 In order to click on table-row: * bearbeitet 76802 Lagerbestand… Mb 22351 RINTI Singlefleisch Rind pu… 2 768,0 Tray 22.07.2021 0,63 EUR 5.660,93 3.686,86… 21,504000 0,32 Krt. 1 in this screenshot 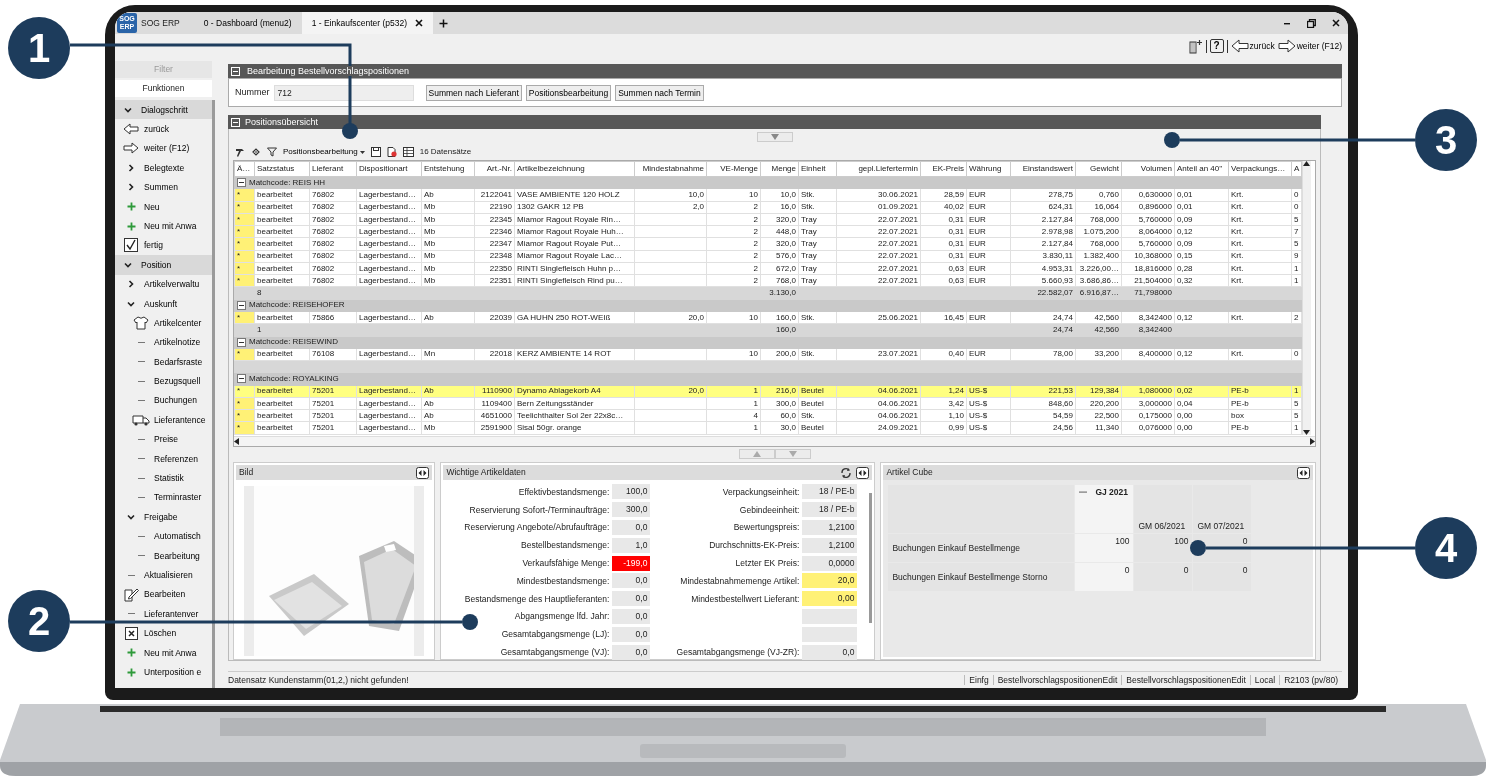, I will do `click(768, 280)`.